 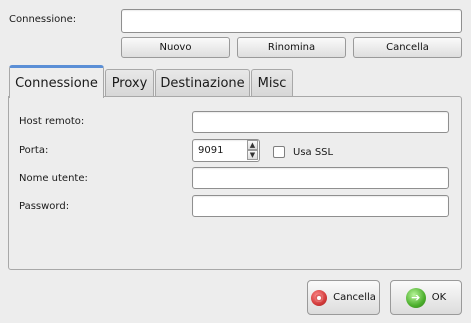 What do you see at coordinates (320, 122) in the screenshot?
I see `host-field` at bounding box center [320, 122].